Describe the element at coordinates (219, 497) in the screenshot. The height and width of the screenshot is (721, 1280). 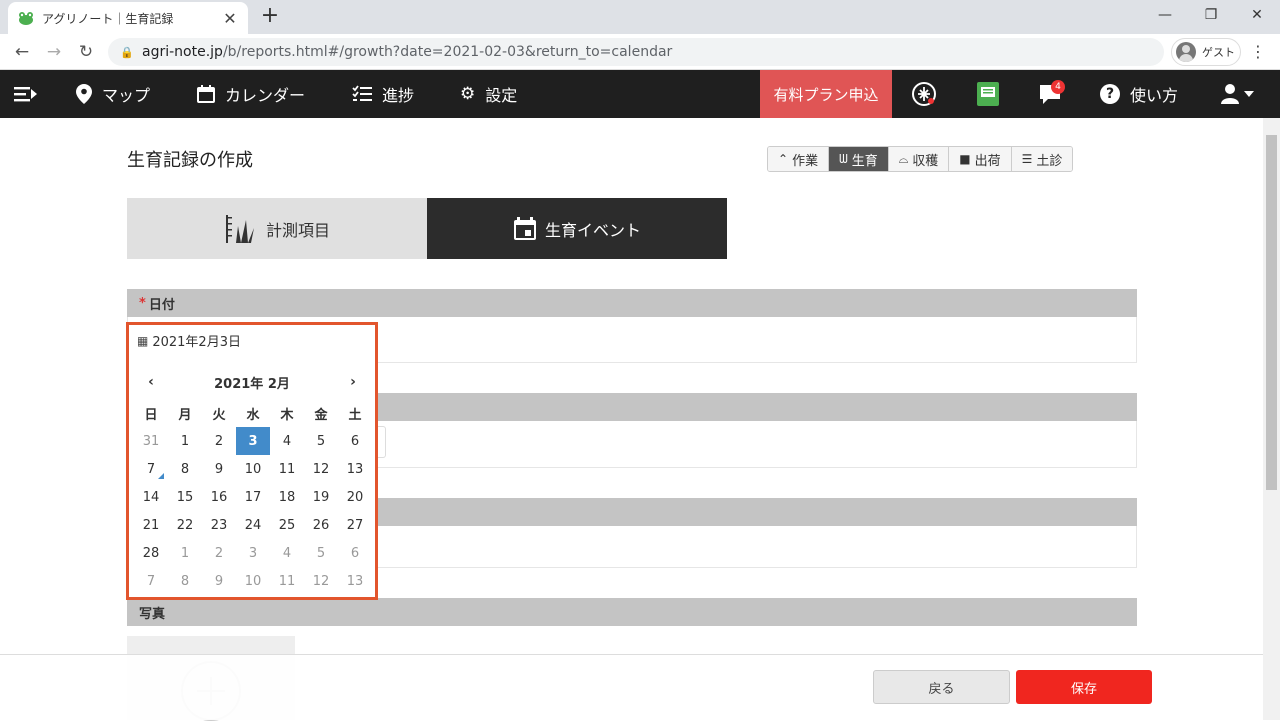
I see `day-cell: 16` at that location.